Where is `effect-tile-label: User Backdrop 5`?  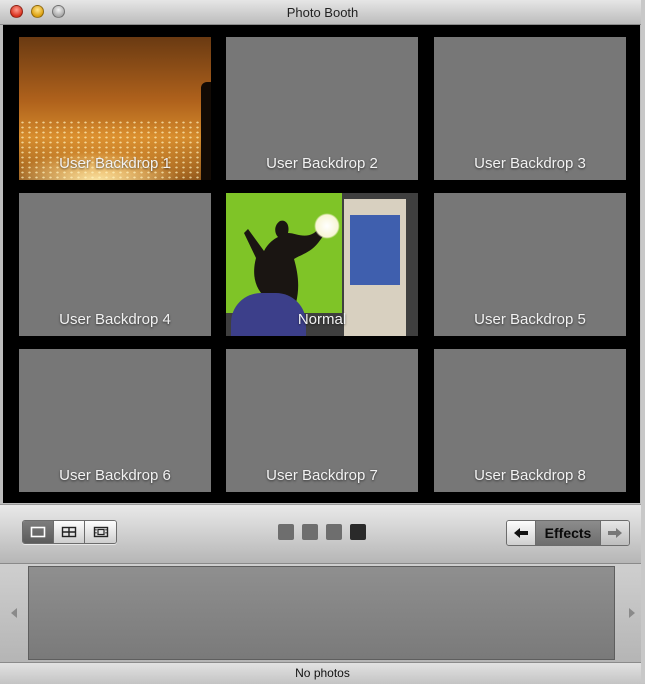
effect-tile-label: User Backdrop 5 is located at coordinates (530, 319).